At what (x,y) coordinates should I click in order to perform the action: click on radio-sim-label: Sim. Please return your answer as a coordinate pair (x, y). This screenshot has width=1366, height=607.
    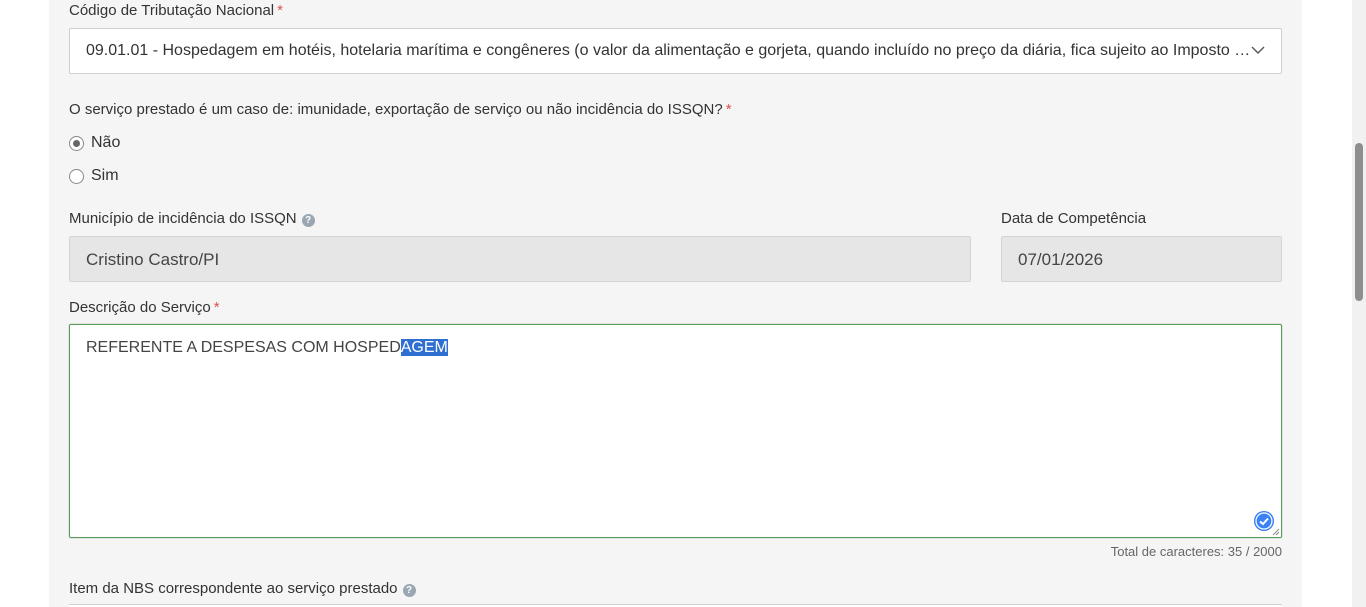
    Looking at the image, I should click on (105, 175).